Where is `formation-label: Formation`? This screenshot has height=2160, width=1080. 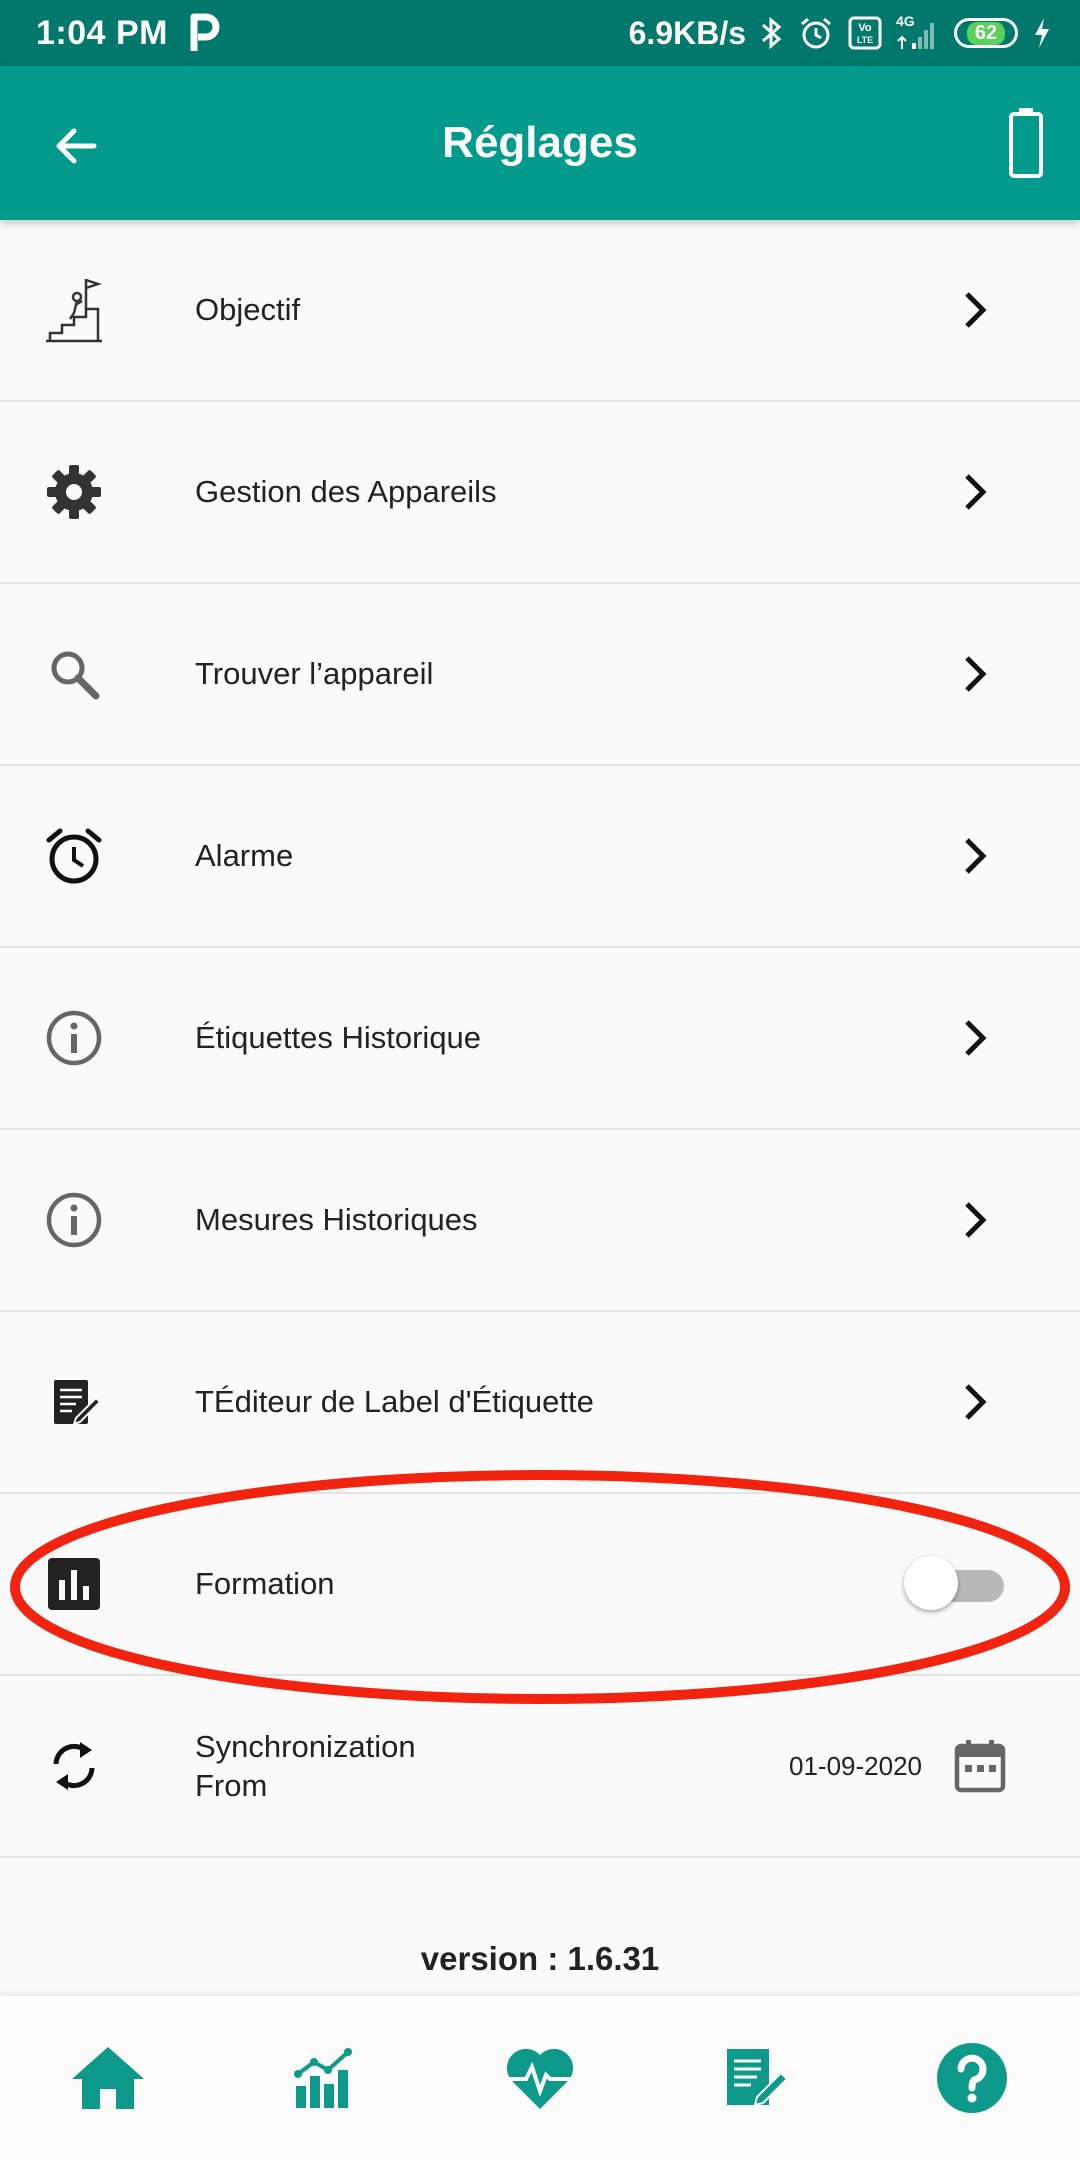
formation-label: Formation is located at coordinates (265, 1583).